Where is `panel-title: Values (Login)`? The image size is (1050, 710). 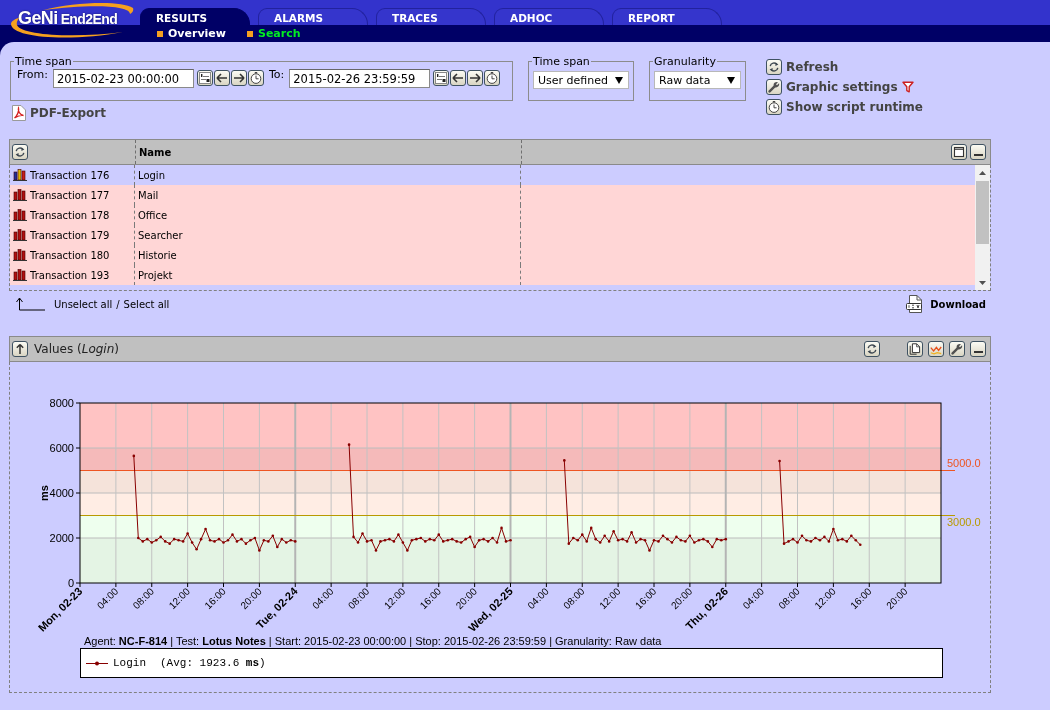 panel-title: Values (Login) is located at coordinates (76, 349).